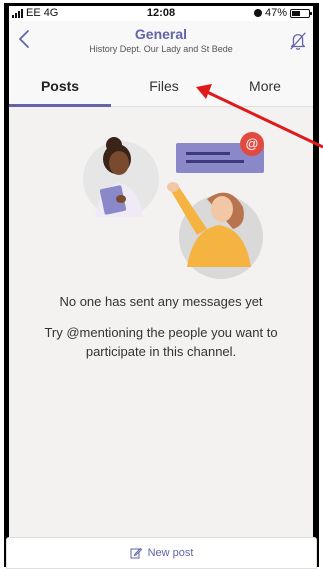  What do you see at coordinates (170, 553) in the screenshot?
I see `new-post-label: New post` at bounding box center [170, 553].